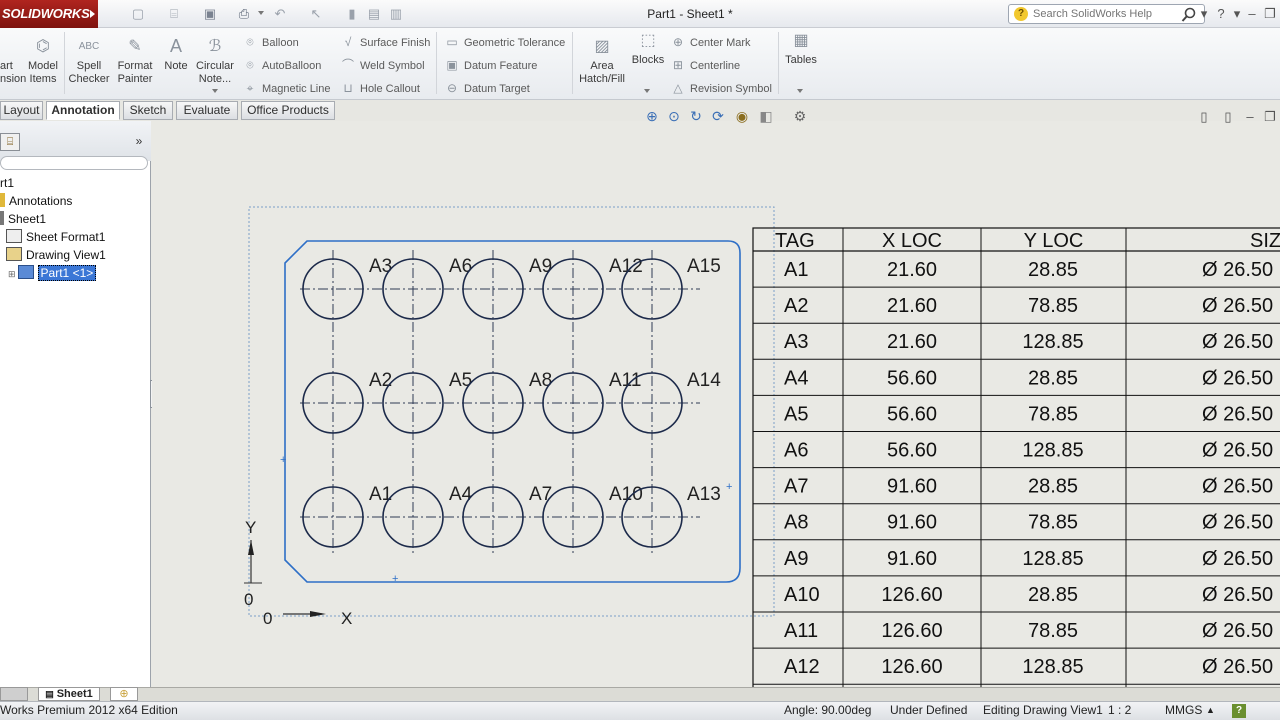 The image size is (1280, 720). I want to click on status-editing: Editing Drawing View1, so click(1043, 710).